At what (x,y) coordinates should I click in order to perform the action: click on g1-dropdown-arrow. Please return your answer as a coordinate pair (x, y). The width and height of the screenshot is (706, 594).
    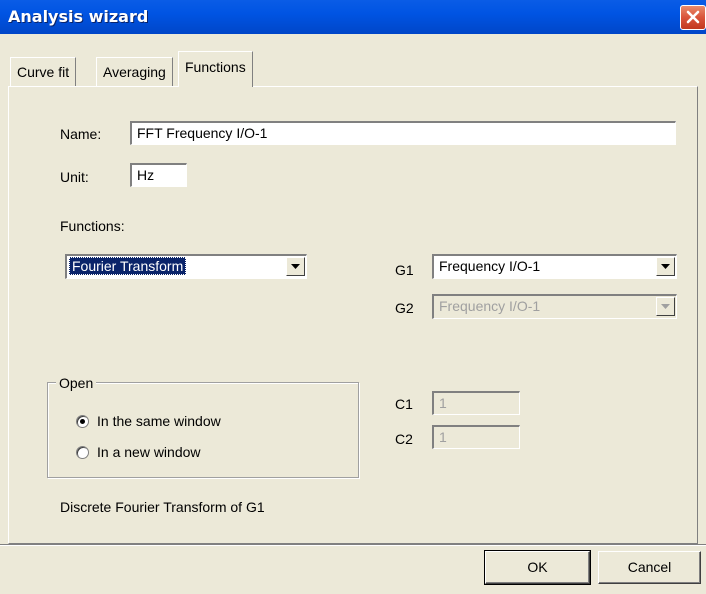
    Looking at the image, I should click on (665, 266).